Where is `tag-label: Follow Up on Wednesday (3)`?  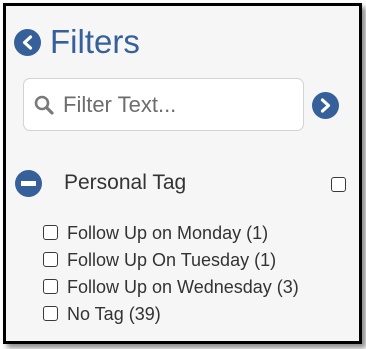 tag-label: Follow Up on Wednesday (3) is located at coordinates (183, 286).